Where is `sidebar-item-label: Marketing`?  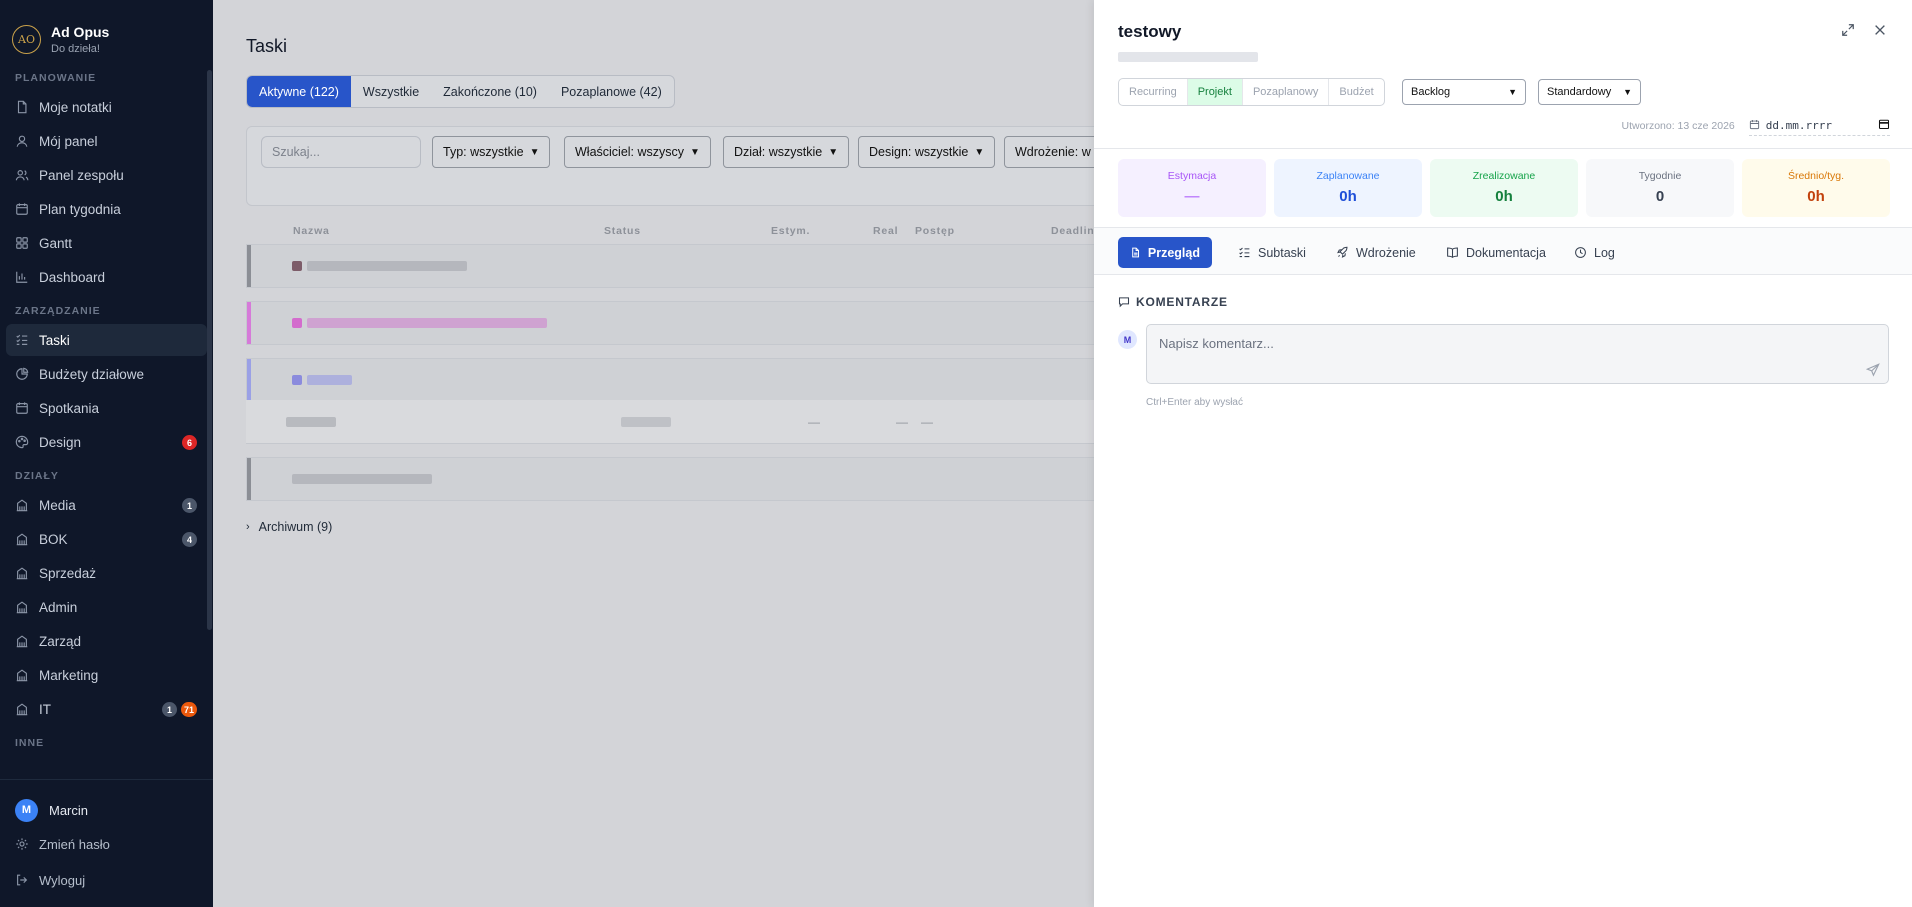
sidebar-item-label: Marketing is located at coordinates (69, 675).